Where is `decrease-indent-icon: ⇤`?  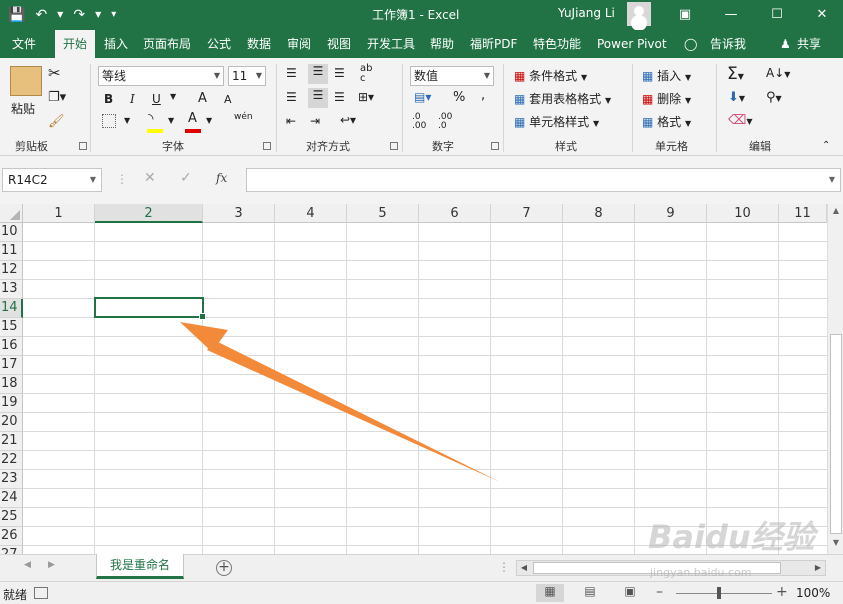 decrease-indent-icon: ⇤ is located at coordinates (291, 121).